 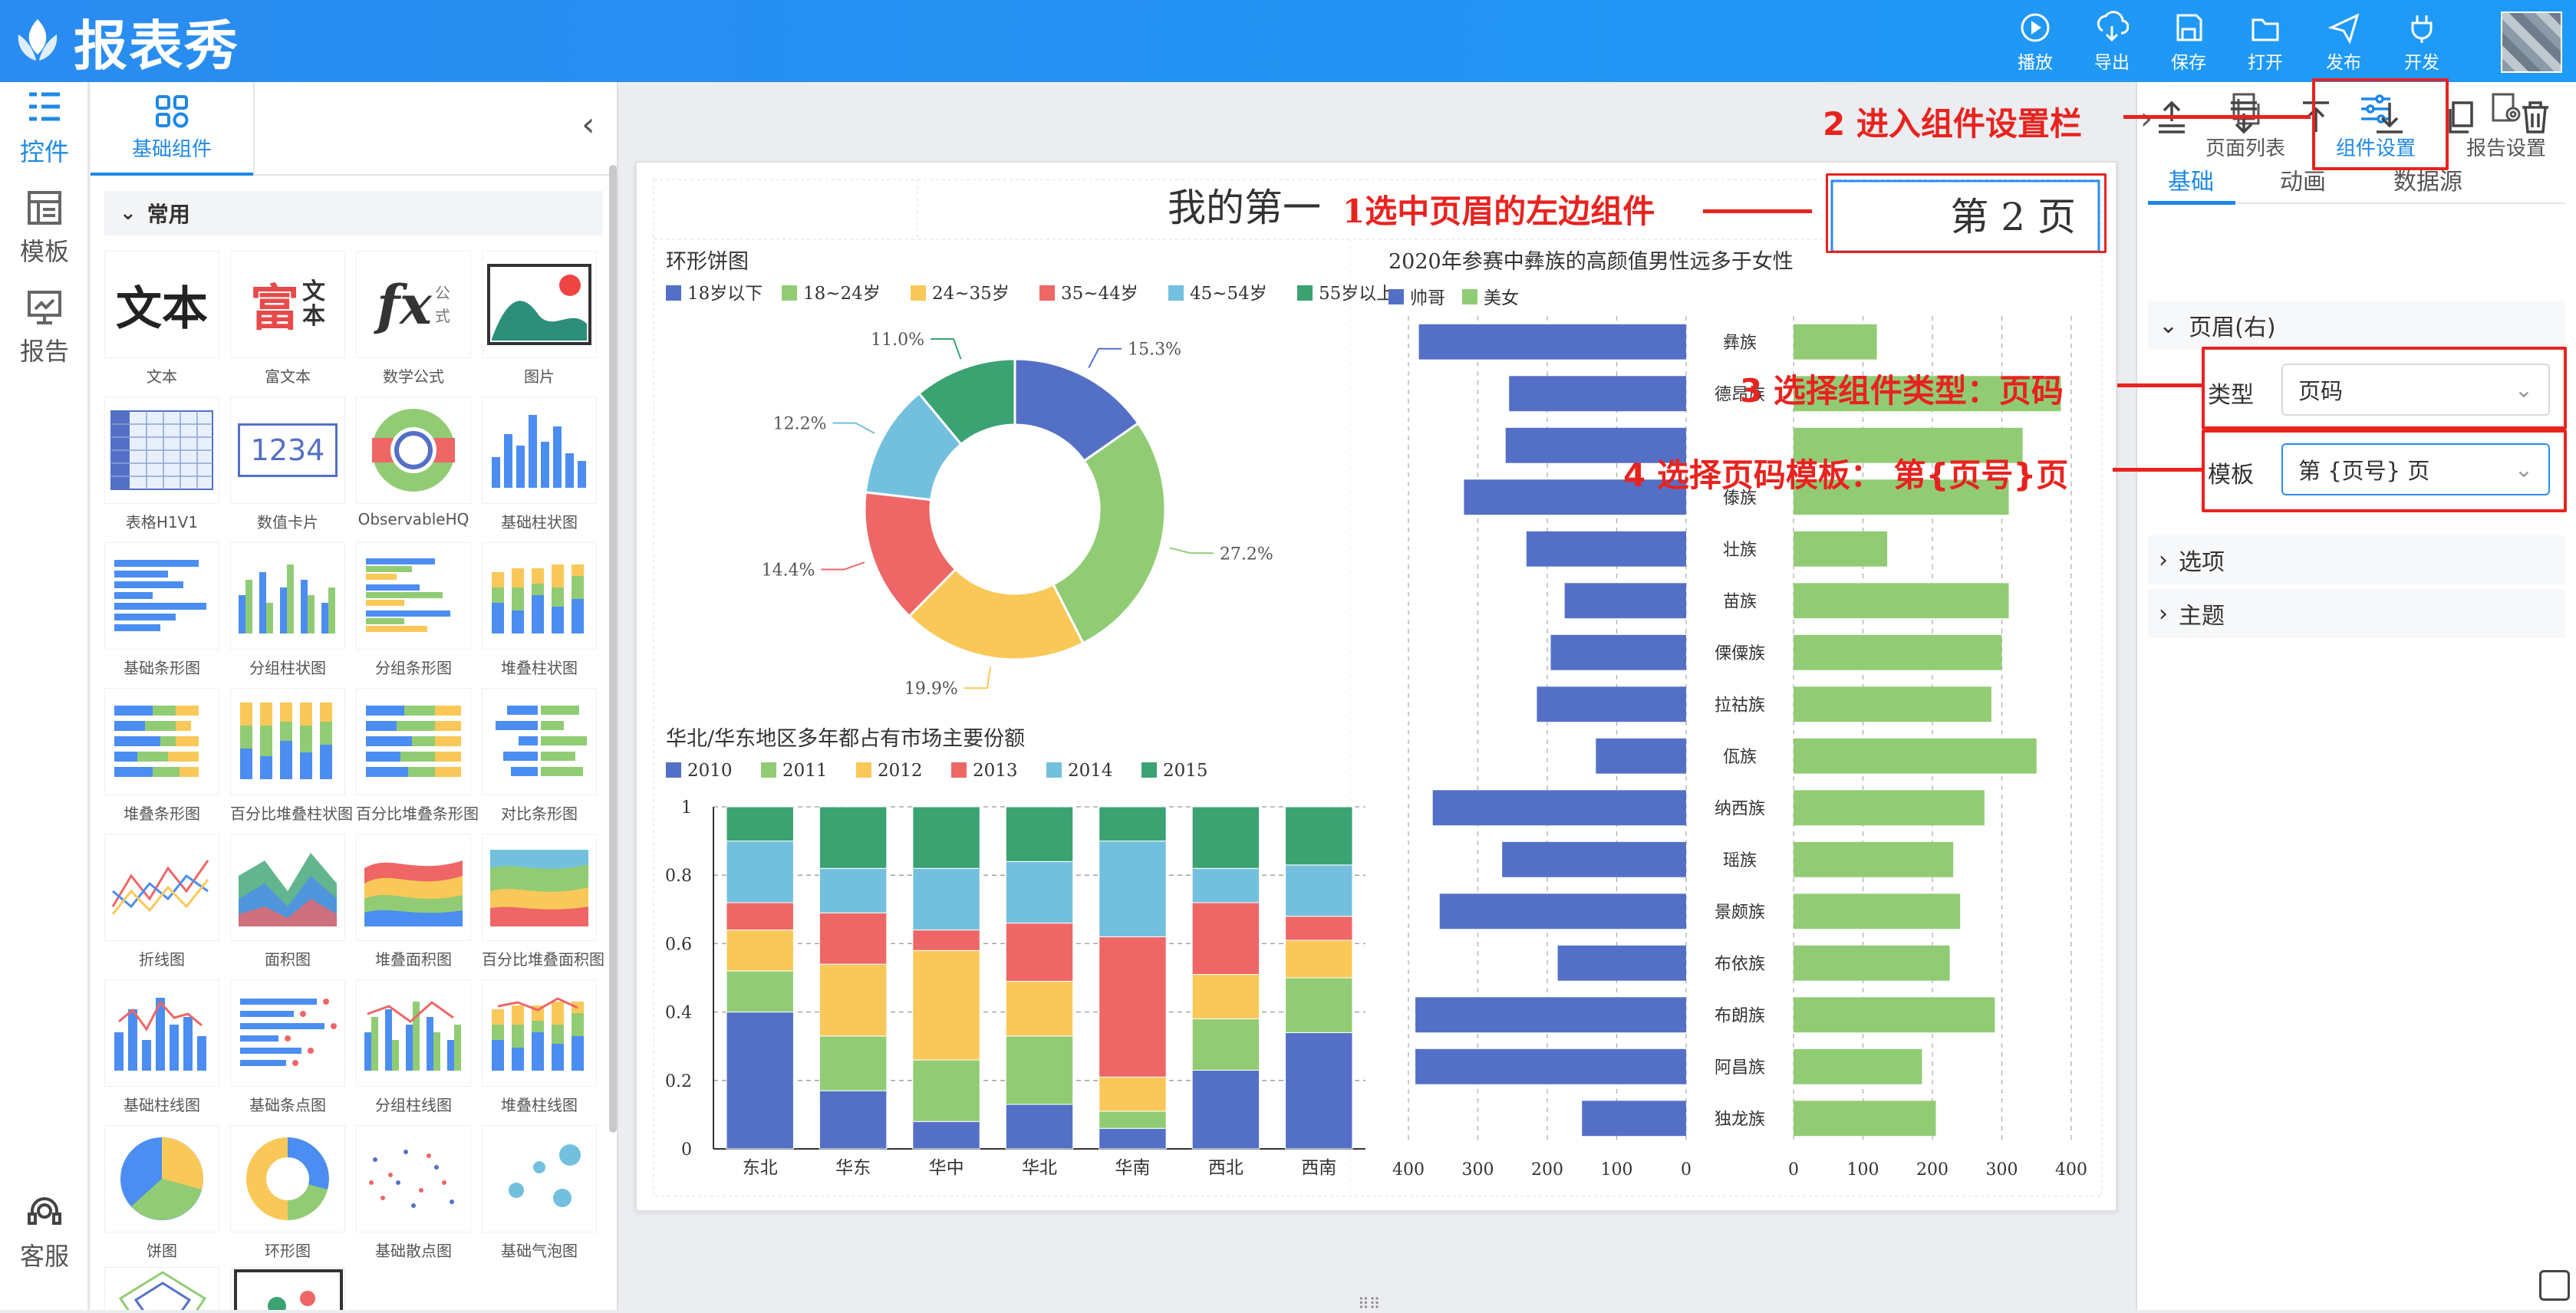 What do you see at coordinates (161, 319) in the screenshot?
I see `component-tile: 文本 文本` at bounding box center [161, 319].